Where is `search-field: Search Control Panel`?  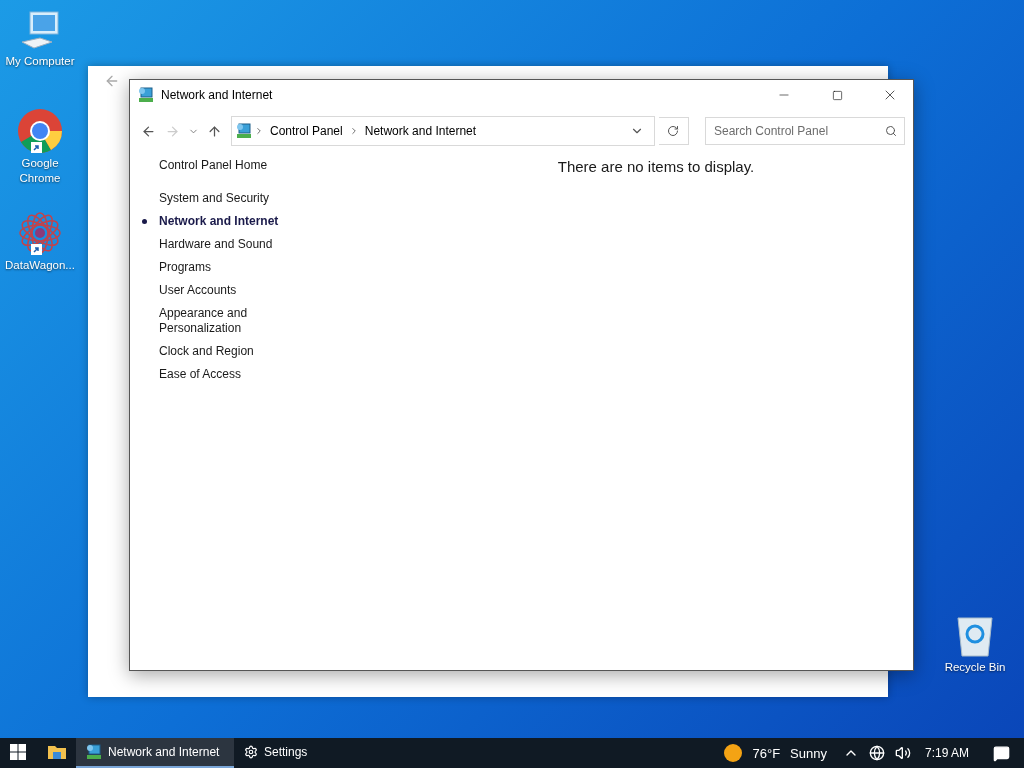 search-field: Search Control Panel is located at coordinates (805, 131).